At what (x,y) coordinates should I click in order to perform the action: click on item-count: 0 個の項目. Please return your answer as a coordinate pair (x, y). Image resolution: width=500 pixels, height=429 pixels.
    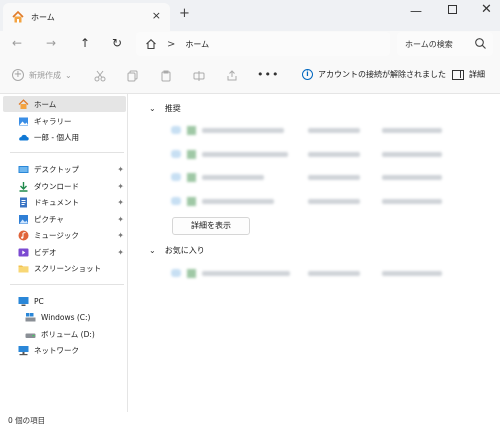
    Looking at the image, I should click on (27, 420).